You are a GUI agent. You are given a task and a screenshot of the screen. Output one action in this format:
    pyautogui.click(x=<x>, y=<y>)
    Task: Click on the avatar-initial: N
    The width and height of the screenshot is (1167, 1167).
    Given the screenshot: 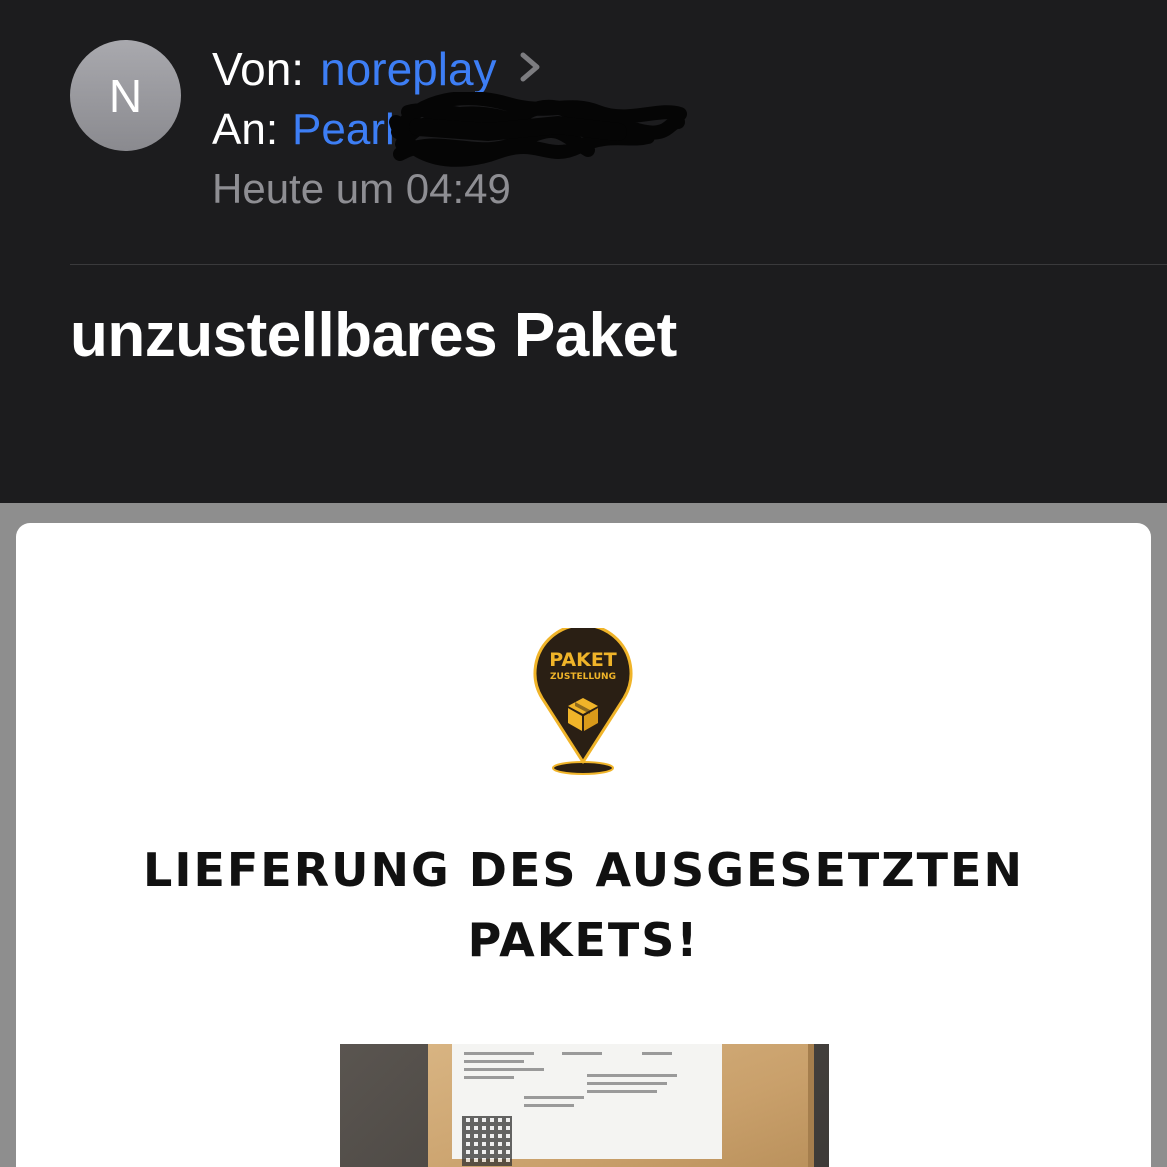 What is the action you would take?
    pyautogui.click(x=125, y=95)
    